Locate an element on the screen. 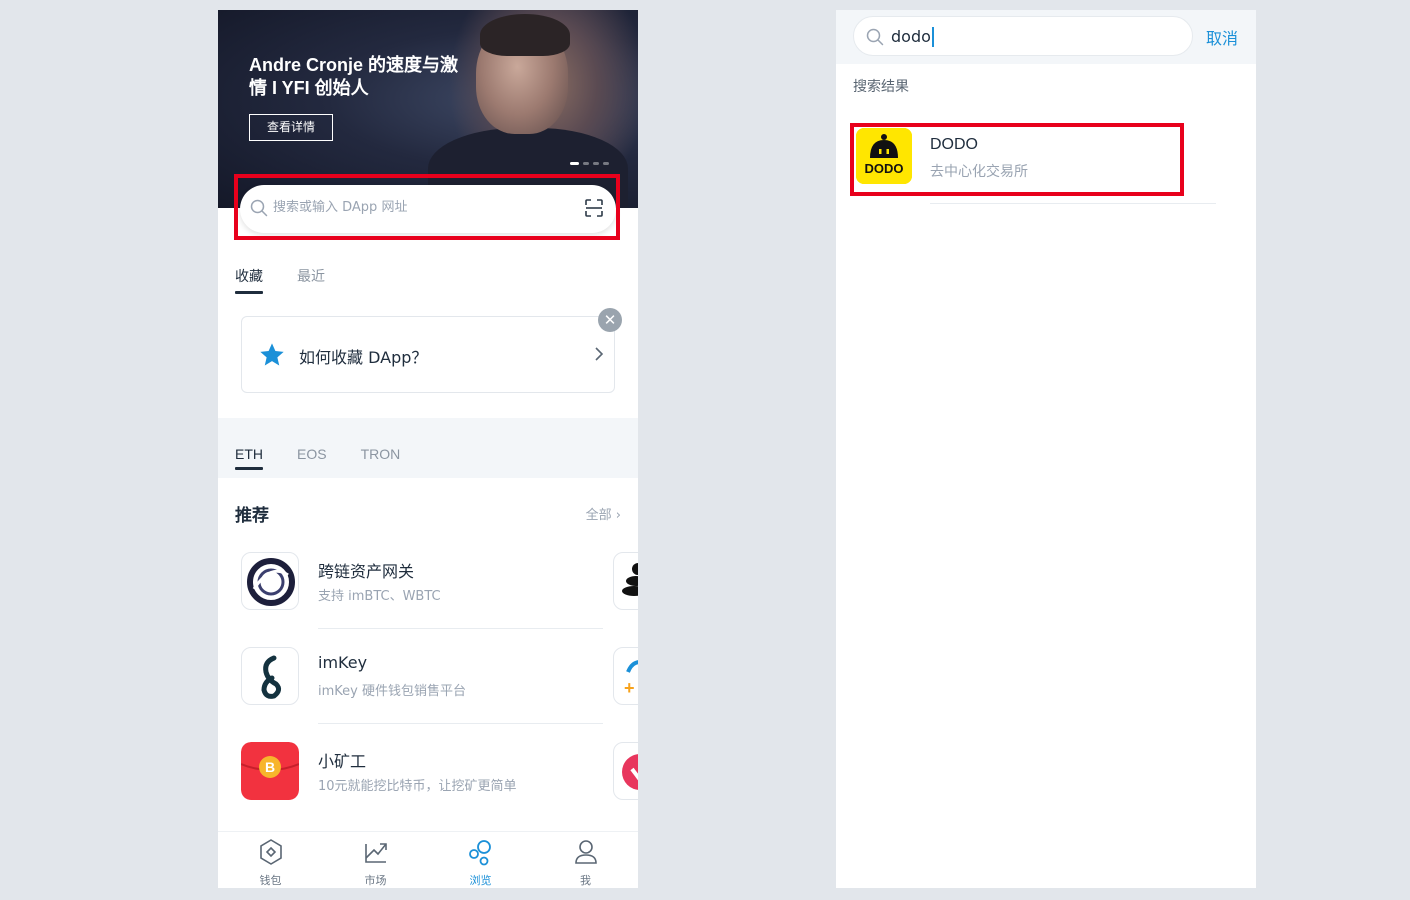  dapp-list-item: B 小矿工 10元就能挖比特币，让挖矿更简单 is located at coordinates (422, 789).